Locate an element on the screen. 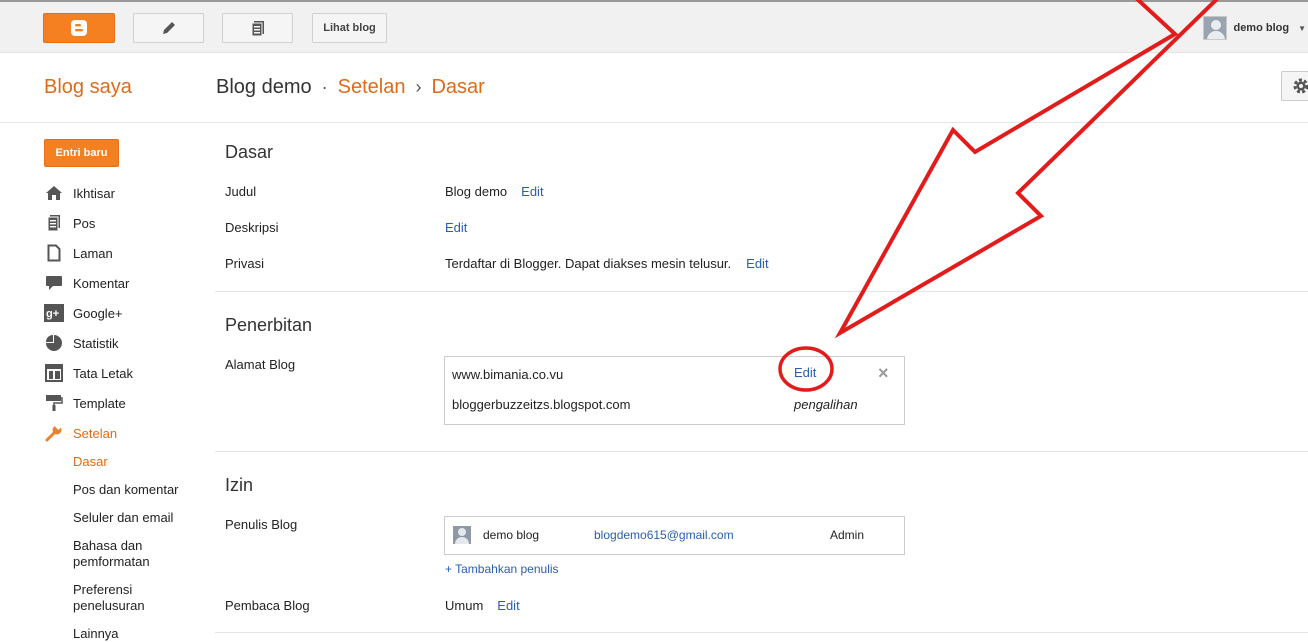 The height and width of the screenshot is (642, 1308). title-value: Blog demo is located at coordinates (476, 191).